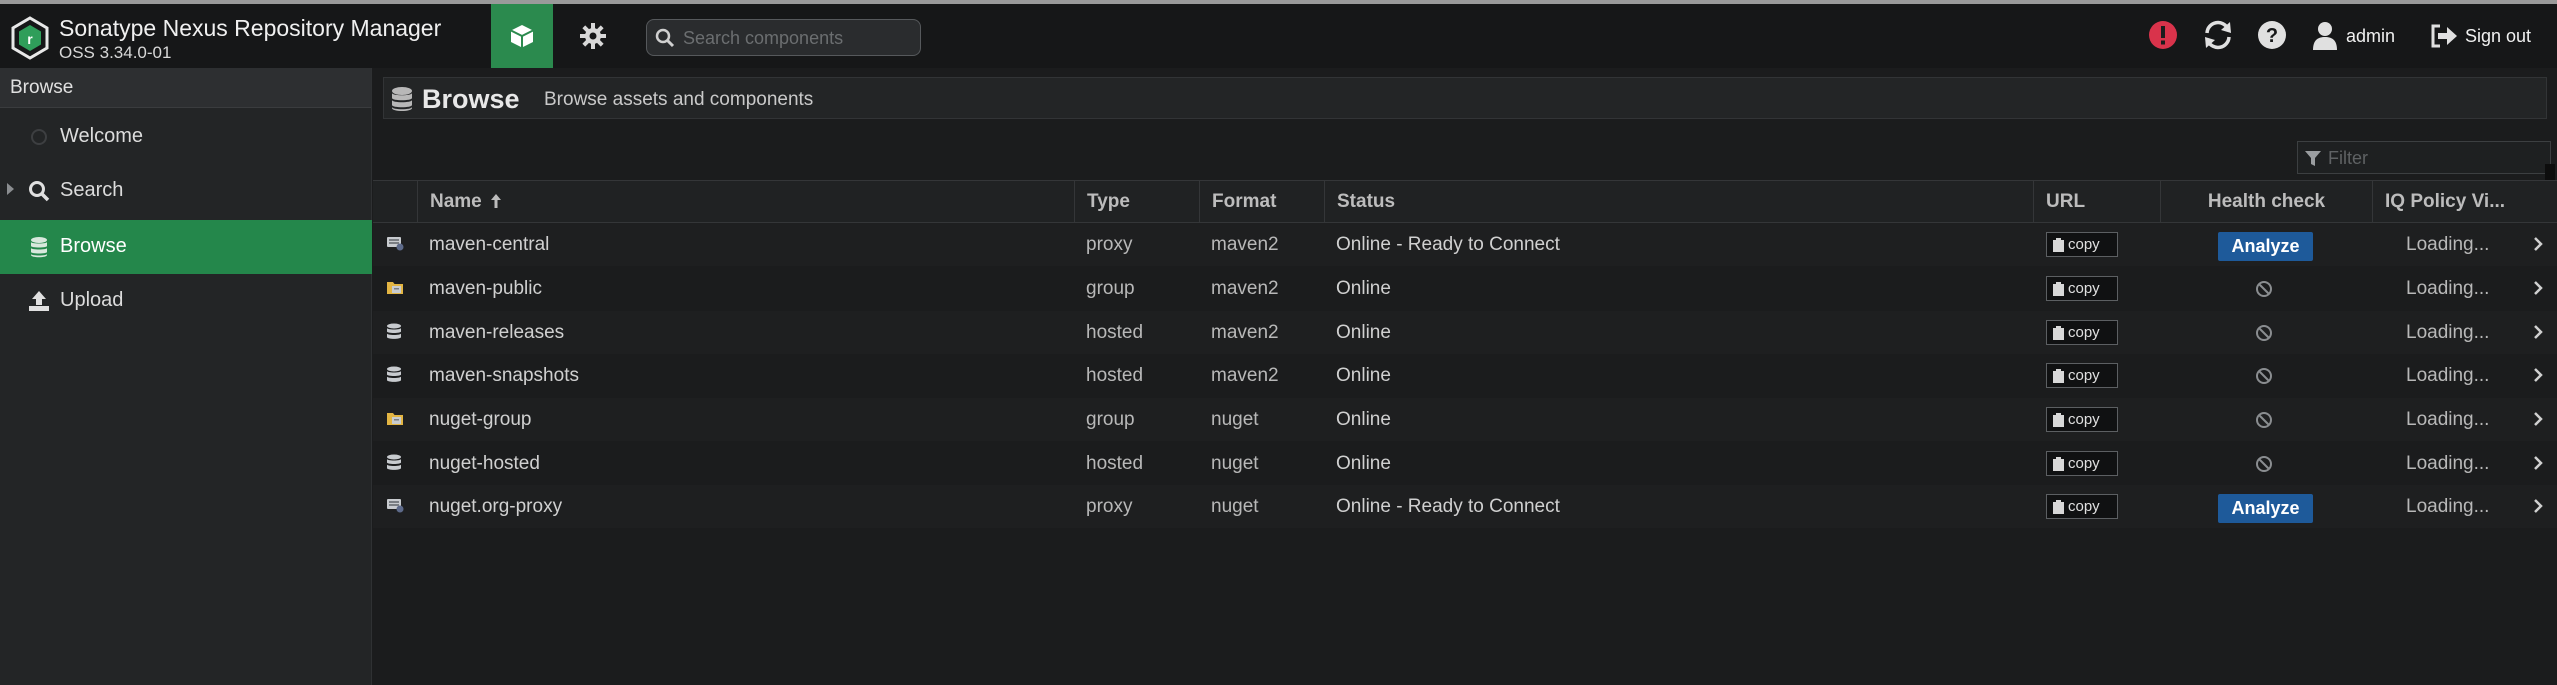 Image resolution: width=2557 pixels, height=685 pixels. I want to click on column-header-name: Name, so click(745, 201).